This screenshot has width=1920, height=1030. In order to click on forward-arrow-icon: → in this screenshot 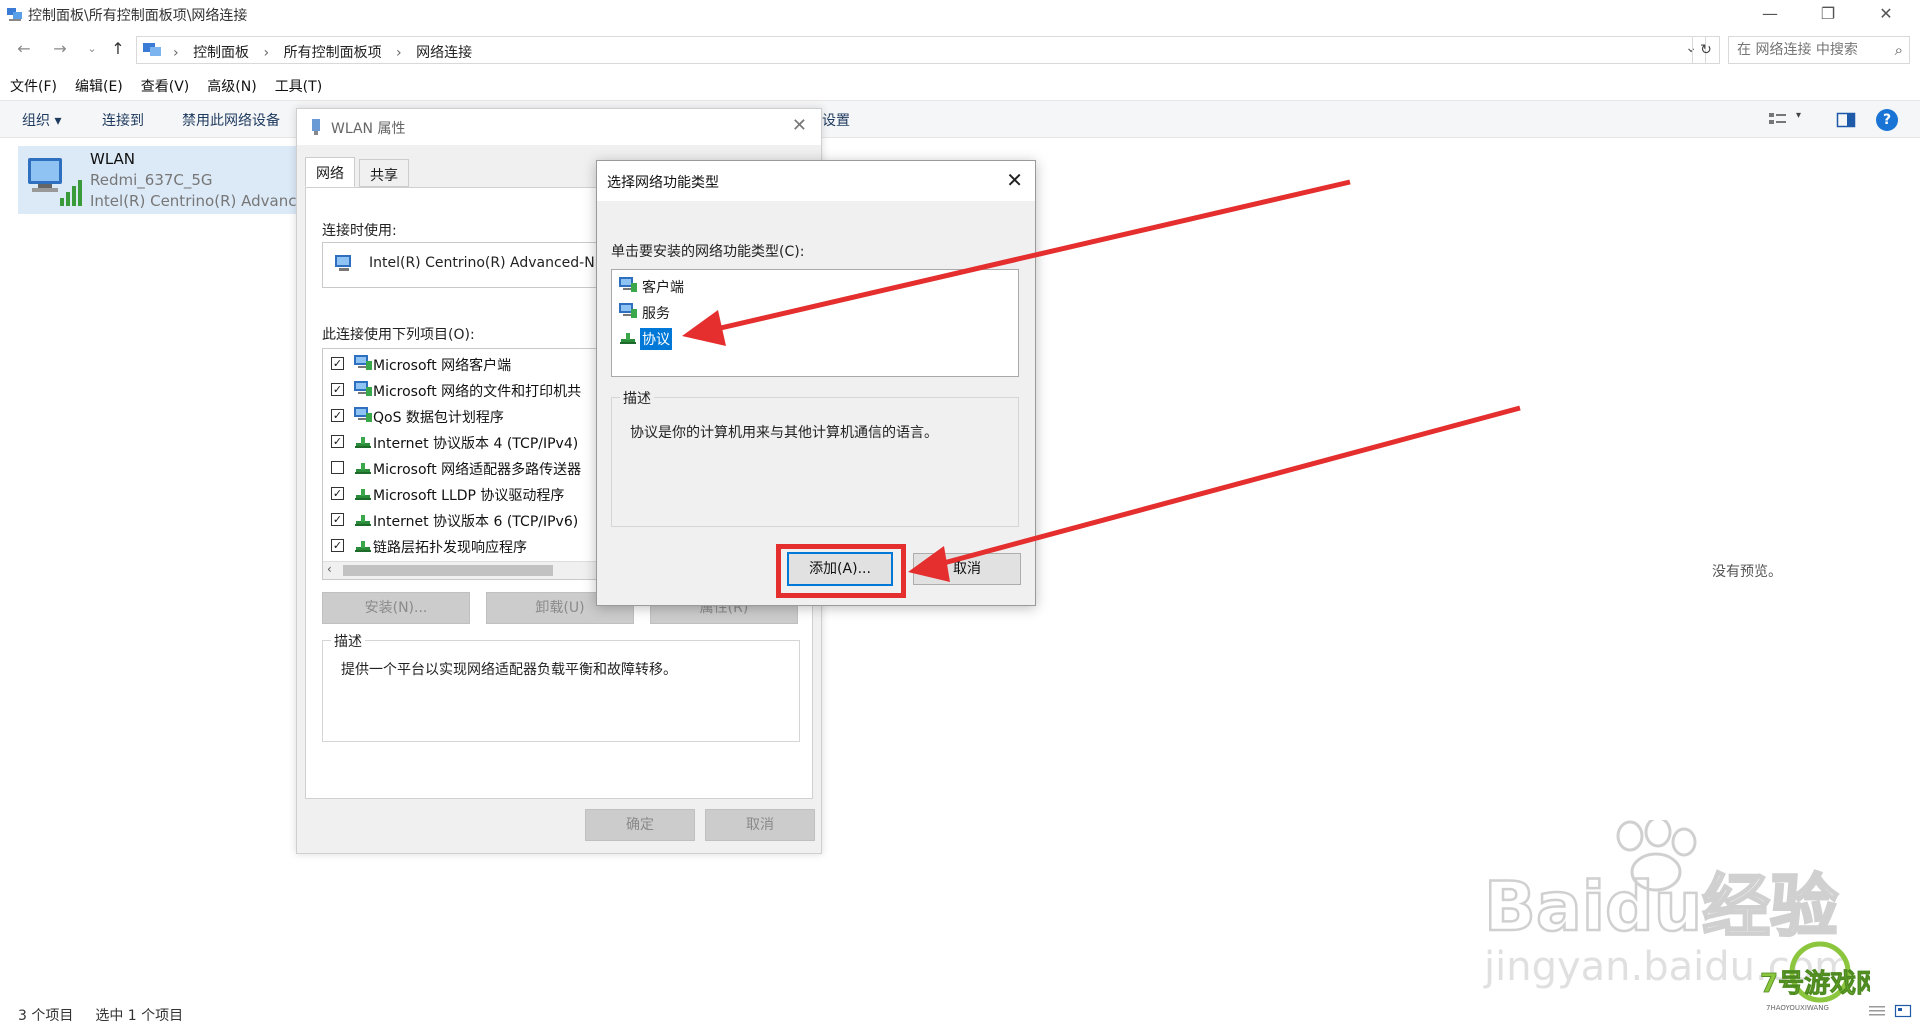, I will do `click(60, 50)`.